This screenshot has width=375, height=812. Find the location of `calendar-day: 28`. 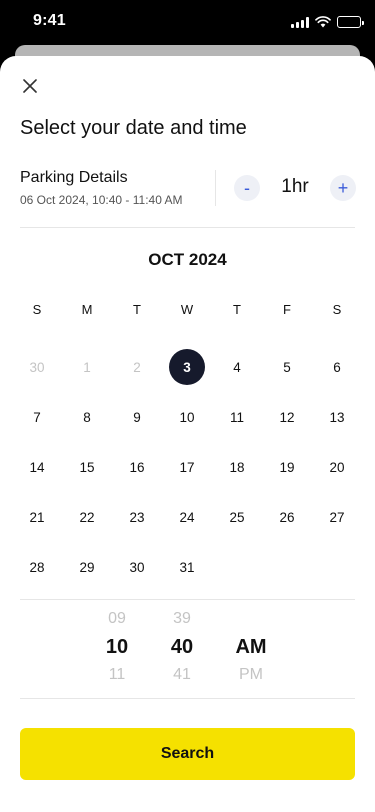

calendar-day: 28 is located at coordinates (37, 567).